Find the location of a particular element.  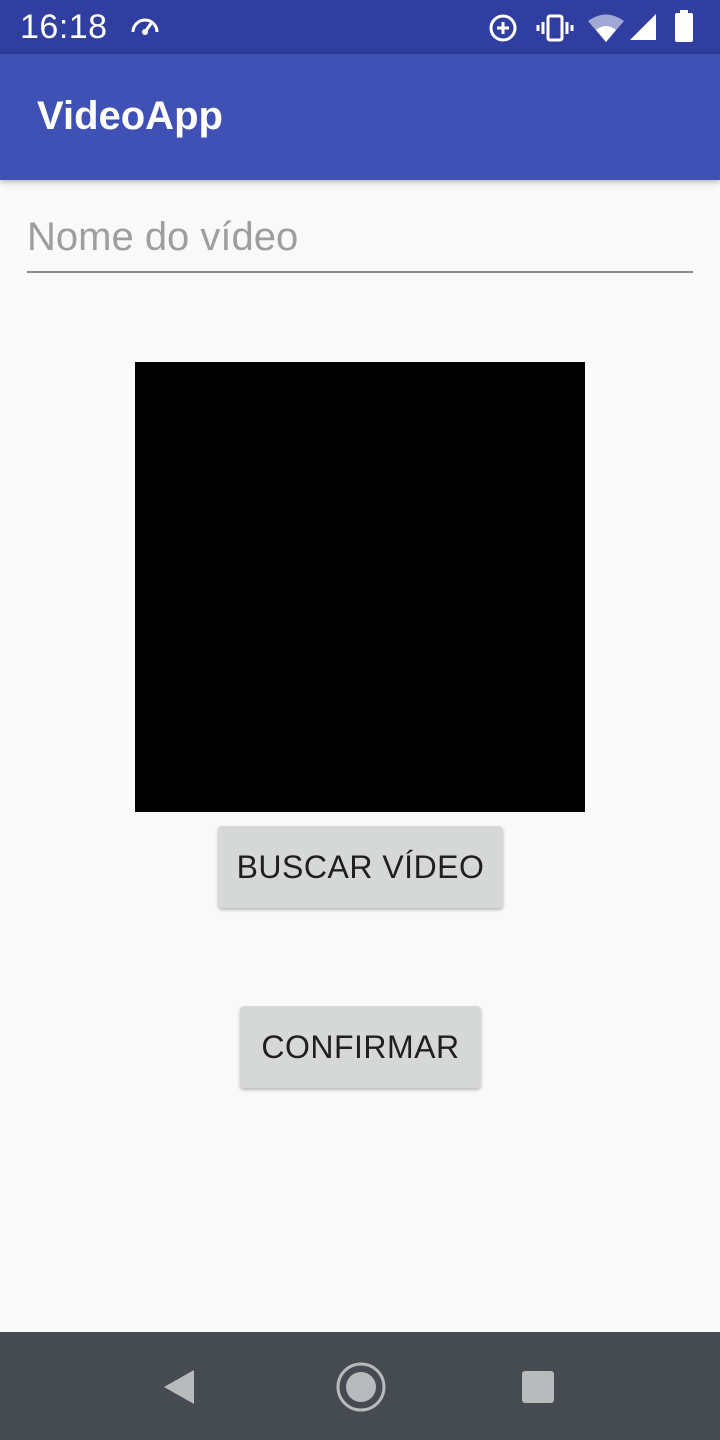

vibrate-icon is located at coordinates (555, 30).